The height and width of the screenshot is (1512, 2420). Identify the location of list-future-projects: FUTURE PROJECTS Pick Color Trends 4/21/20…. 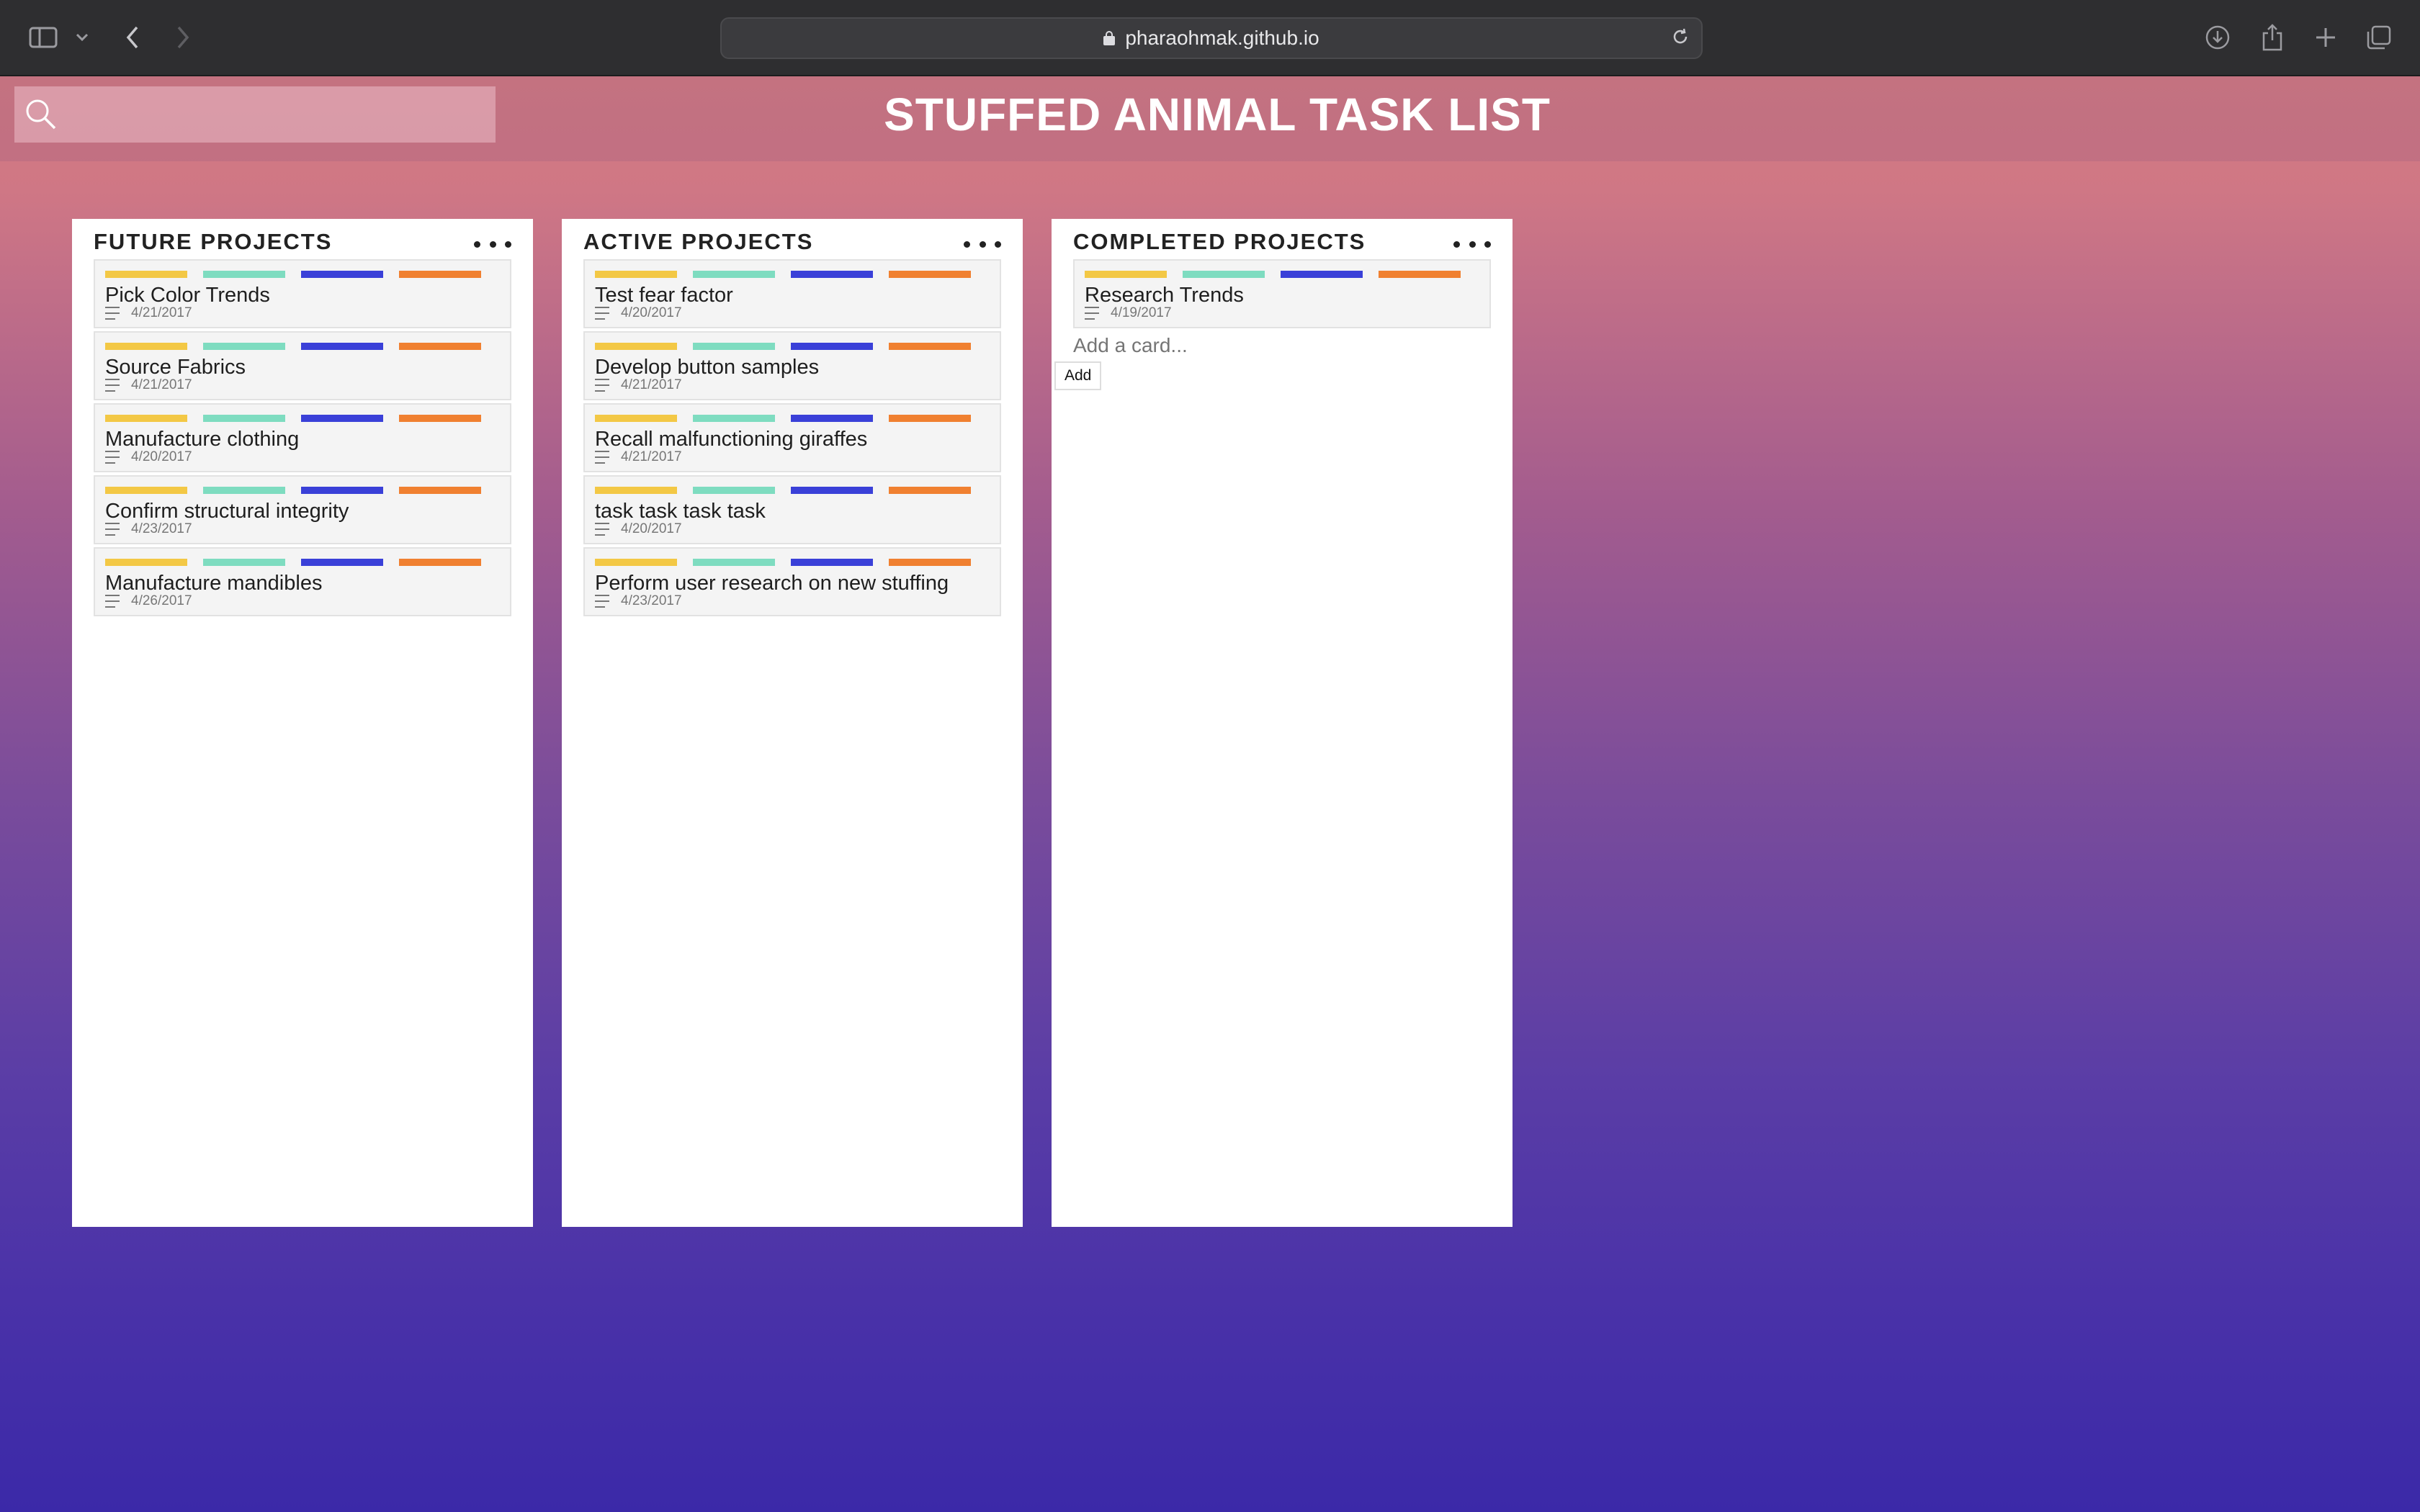
(302, 723).